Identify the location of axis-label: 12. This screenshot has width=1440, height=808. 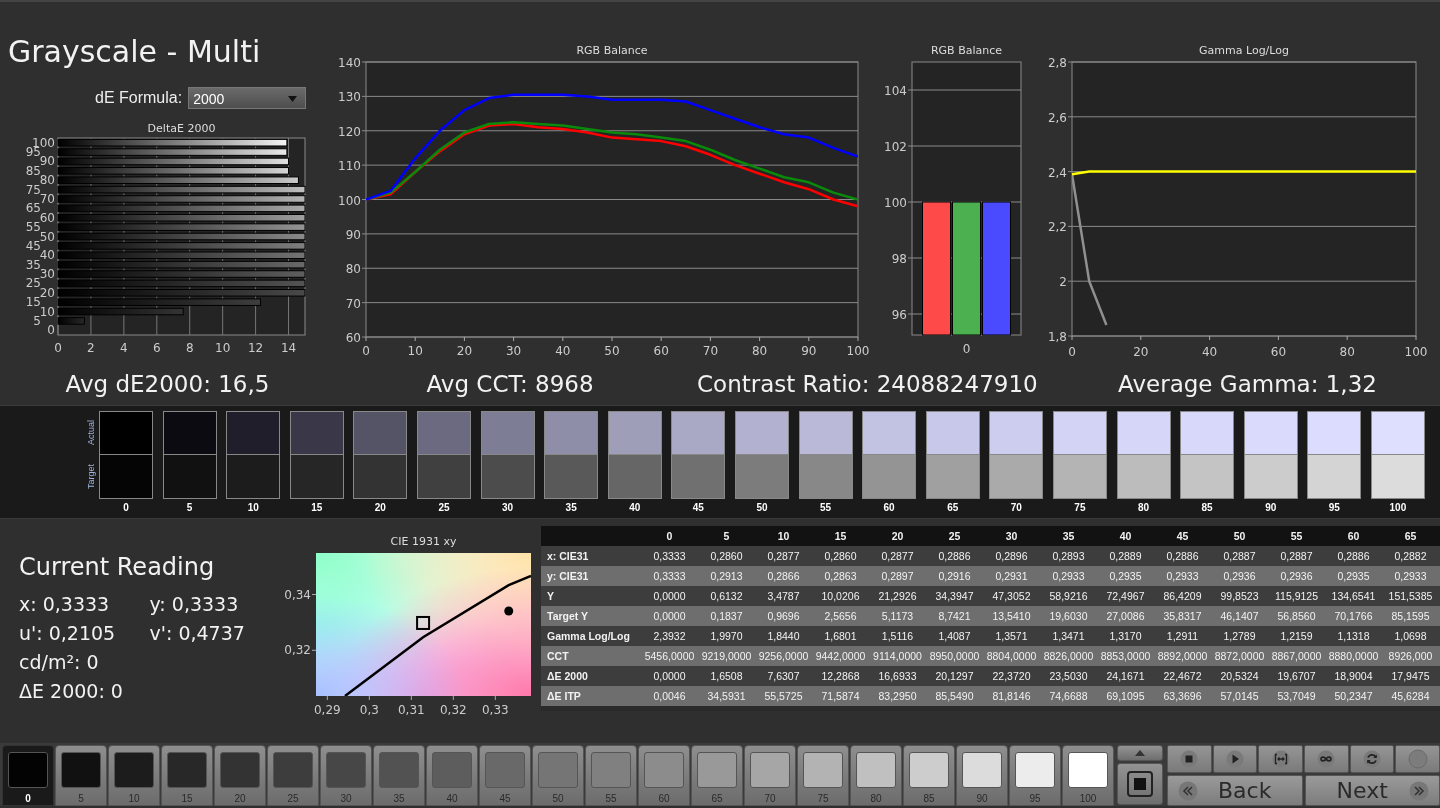
(255, 348).